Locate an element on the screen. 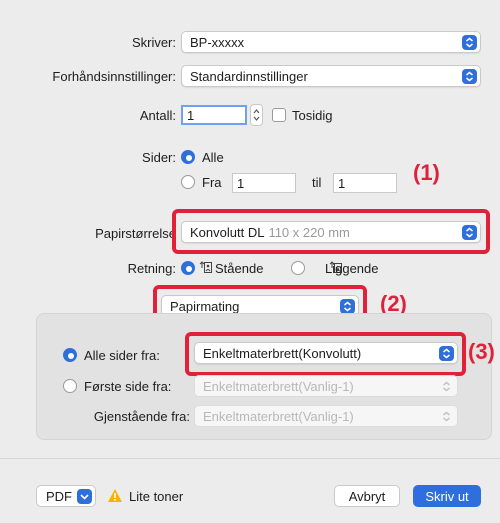  pages-label: Sider: is located at coordinates (159, 157).